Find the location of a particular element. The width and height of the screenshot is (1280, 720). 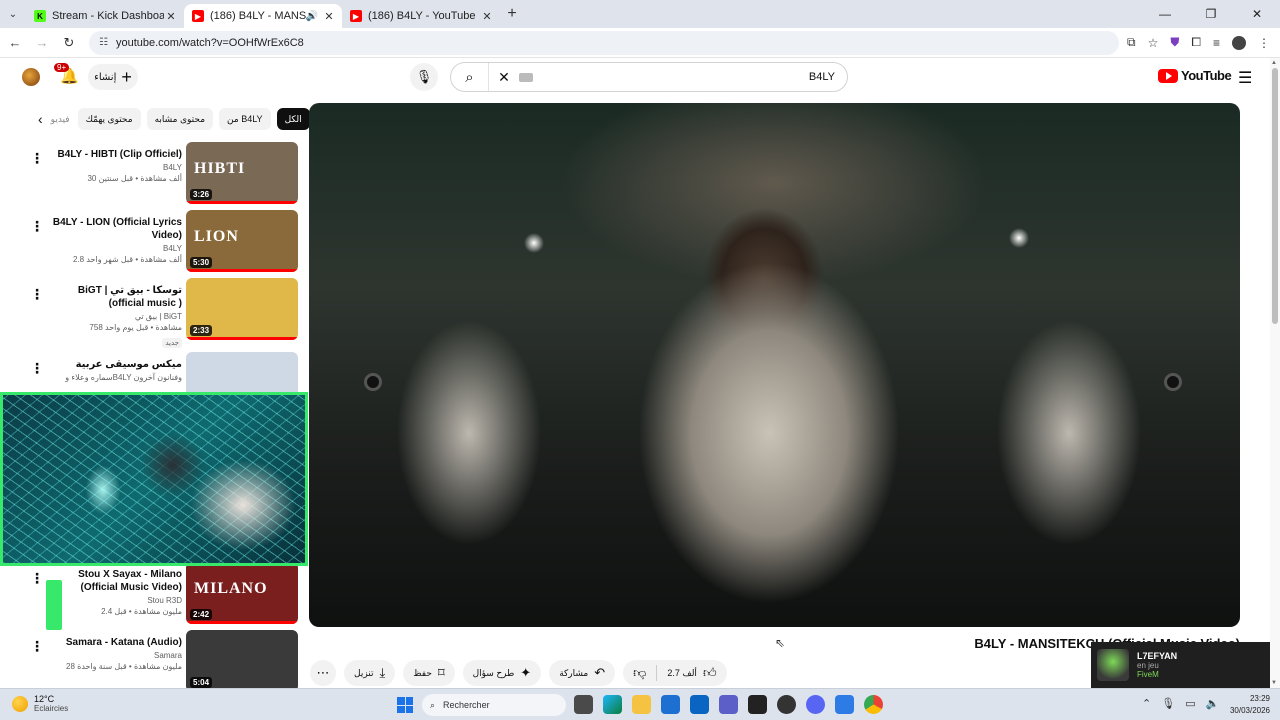

forward-icon: → is located at coordinates (42, 42).